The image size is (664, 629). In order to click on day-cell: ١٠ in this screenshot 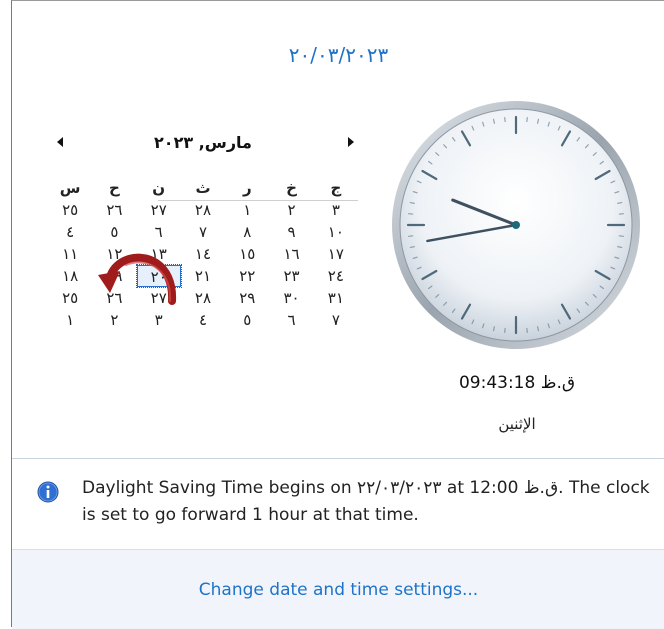, I will do `click(336, 232)`.